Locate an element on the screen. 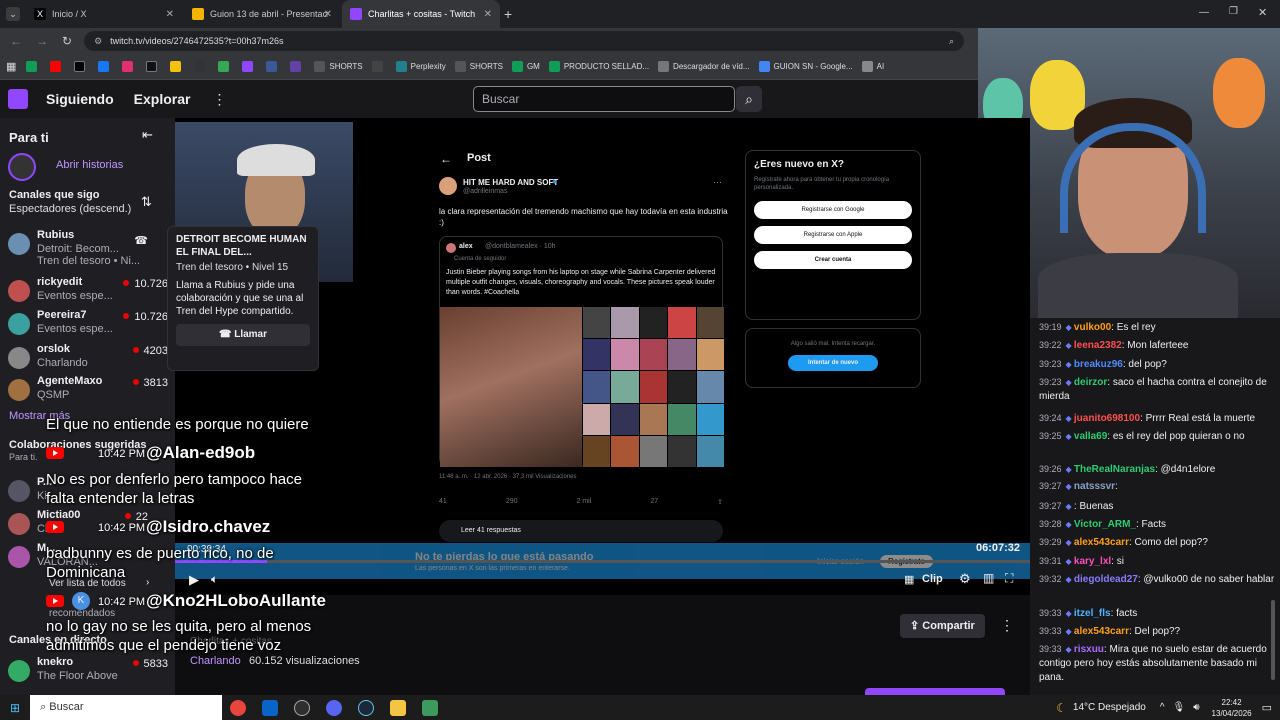  maximize-icon: ❐ is located at coordinates (1233, 11).